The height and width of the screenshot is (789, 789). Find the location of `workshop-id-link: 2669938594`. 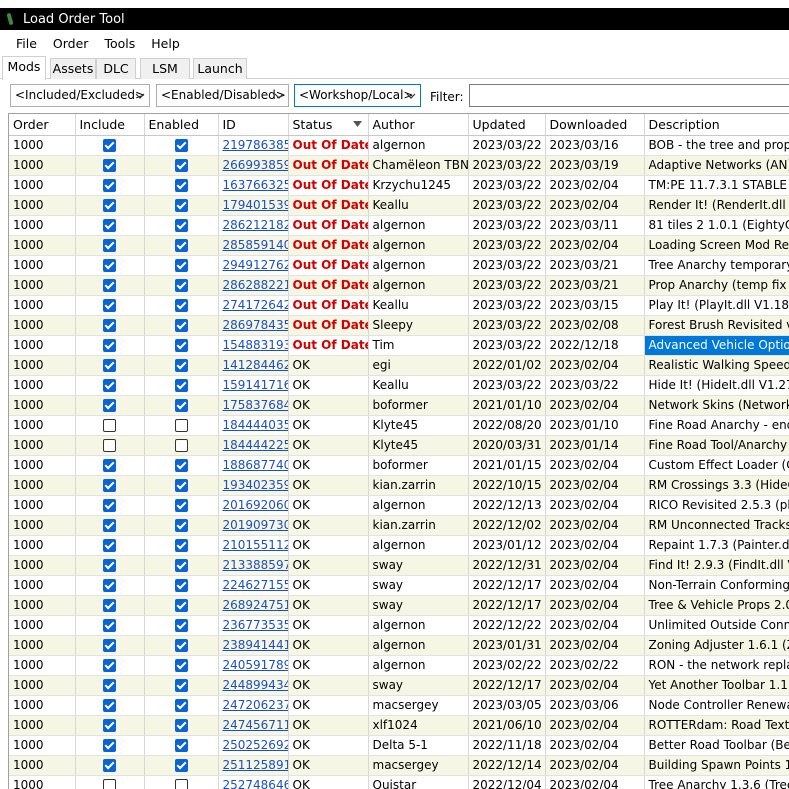

workshop-id-link: 2669938594 is located at coordinates (255, 165).